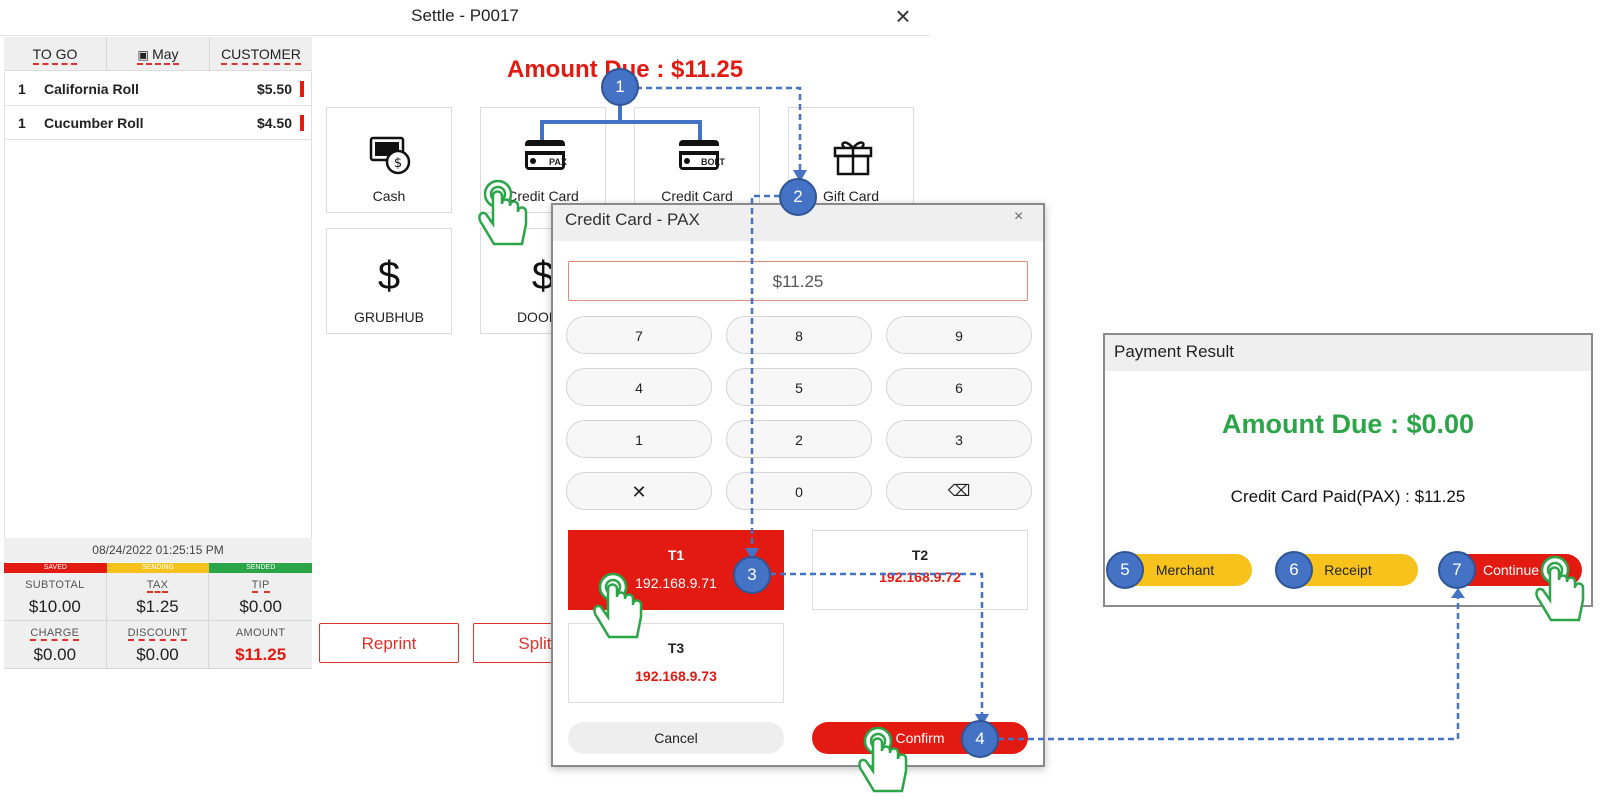 The height and width of the screenshot is (804, 1600). Describe the element at coordinates (798, 197) in the screenshot. I see `step-2-marker: 2` at that location.